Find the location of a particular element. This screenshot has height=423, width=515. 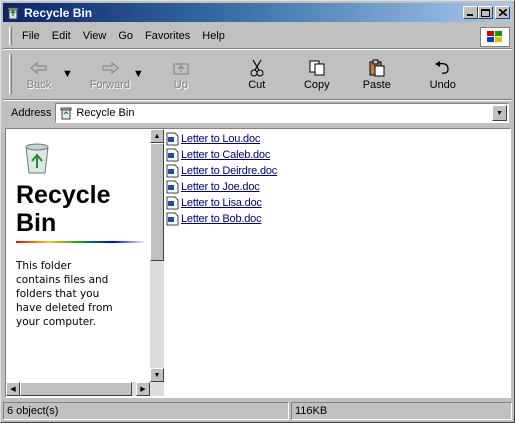

scroll-right-button: ▶ is located at coordinates (143, 389).